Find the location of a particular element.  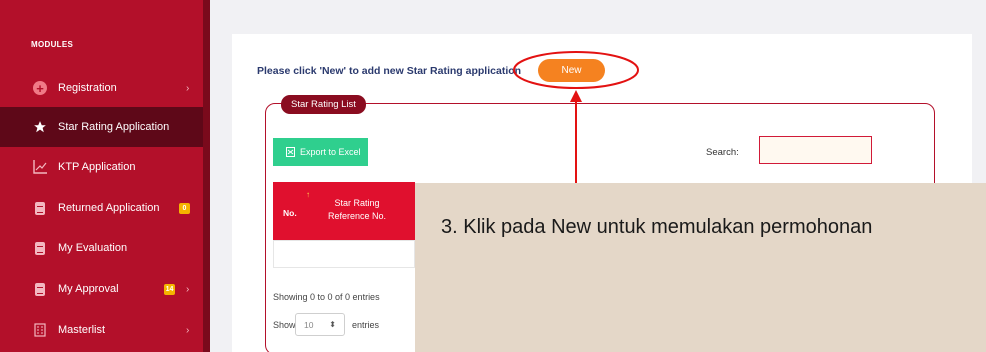

annotation-overlay is located at coordinates (576, 117).